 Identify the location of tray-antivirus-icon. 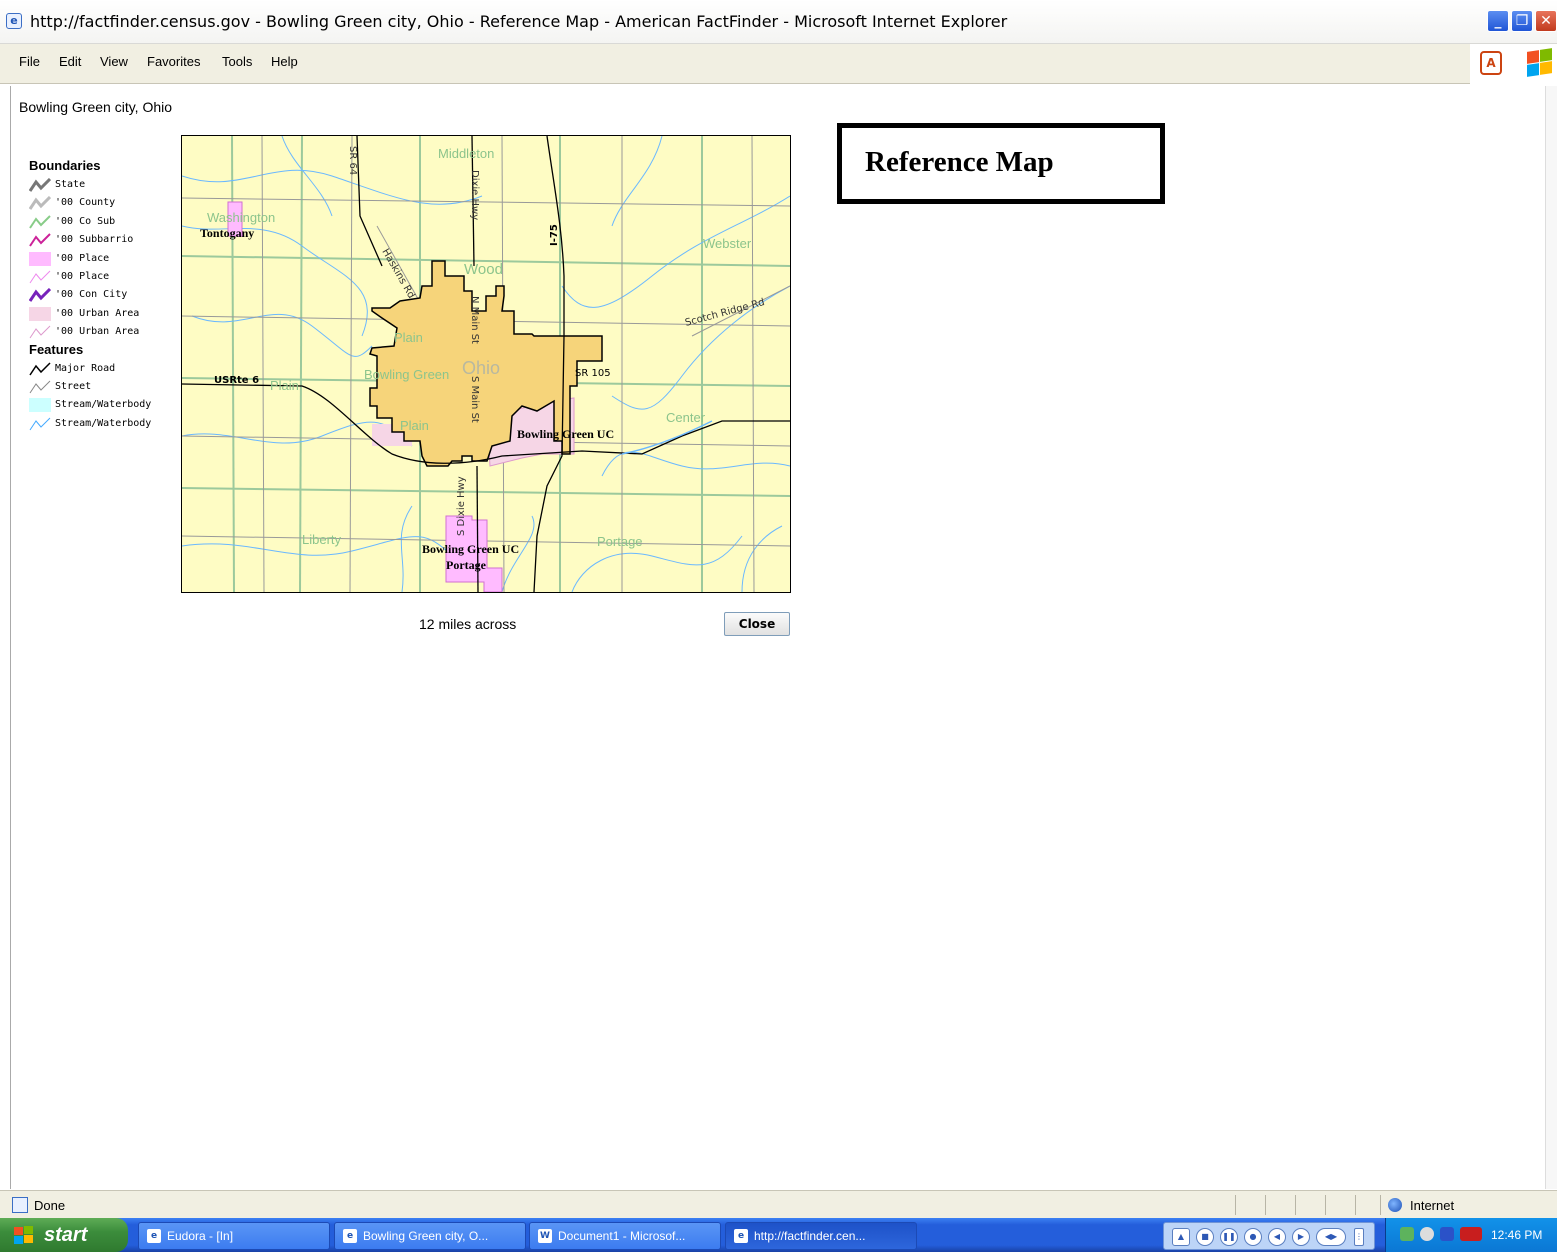
(1471, 1234).